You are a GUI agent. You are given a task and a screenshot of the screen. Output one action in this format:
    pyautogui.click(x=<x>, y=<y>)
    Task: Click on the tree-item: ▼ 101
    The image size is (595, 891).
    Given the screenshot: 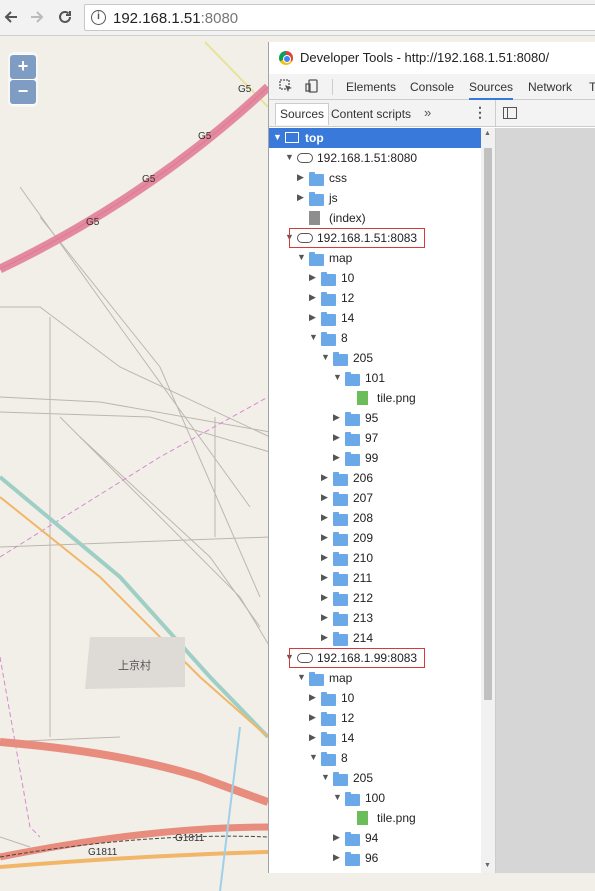 What is the action you would take?
    pyautogui.click(x=375, y=378)
    